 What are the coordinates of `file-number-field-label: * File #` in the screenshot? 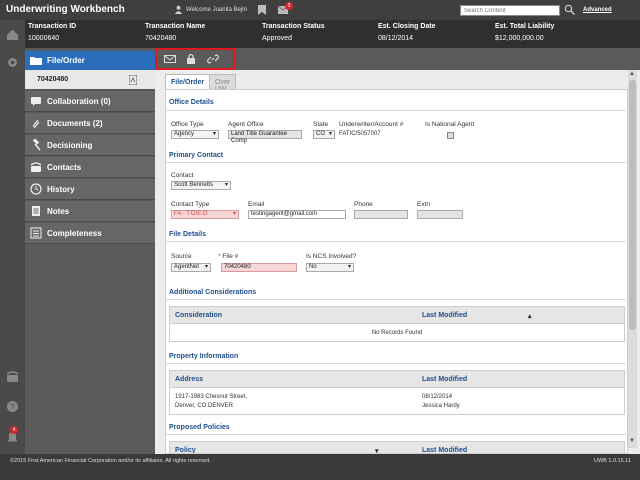 It's located at (228, 256).